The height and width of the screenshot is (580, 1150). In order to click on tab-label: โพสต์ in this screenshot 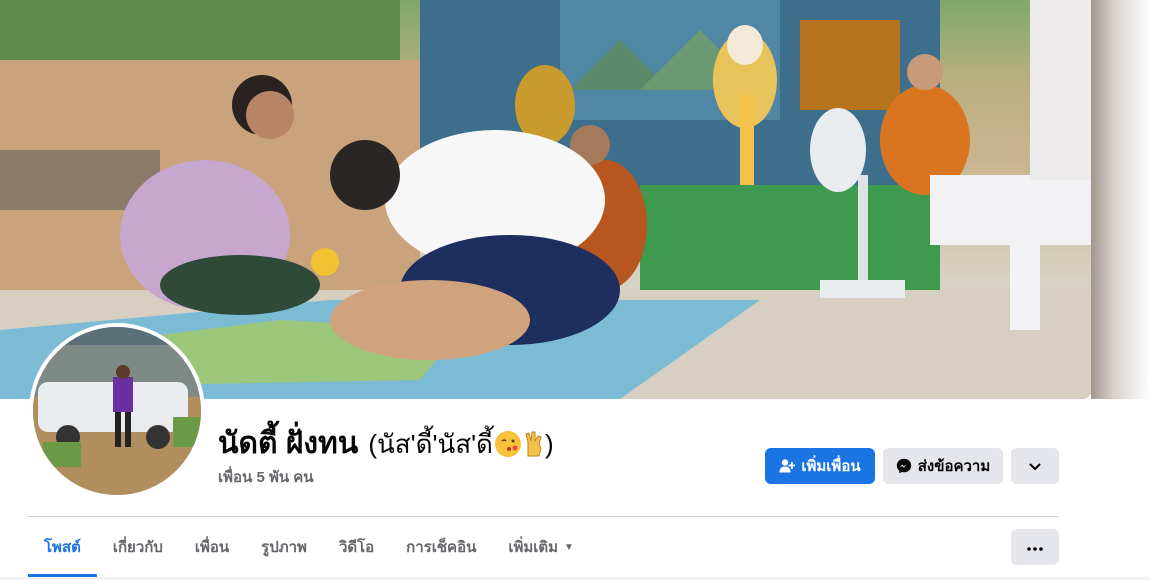, I will do `click(62, 547)`.